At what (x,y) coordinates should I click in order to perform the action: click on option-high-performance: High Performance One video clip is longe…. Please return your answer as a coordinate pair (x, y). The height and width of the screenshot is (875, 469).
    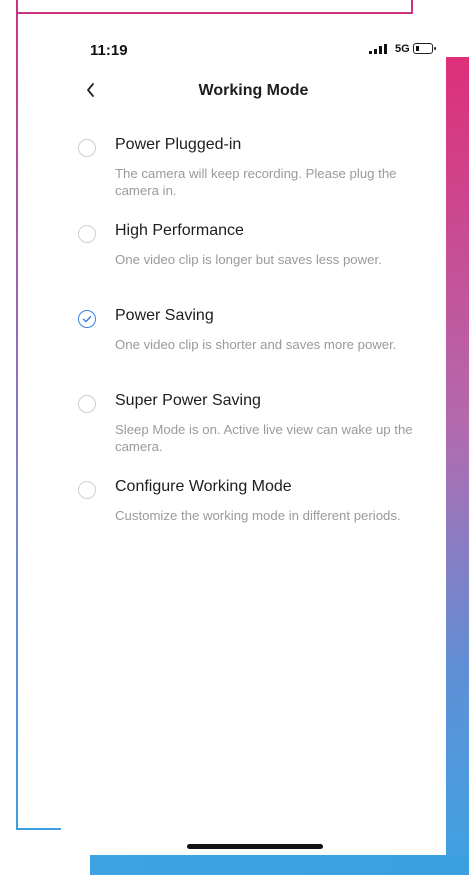
    Looking at the image, I should click on (253, 256).